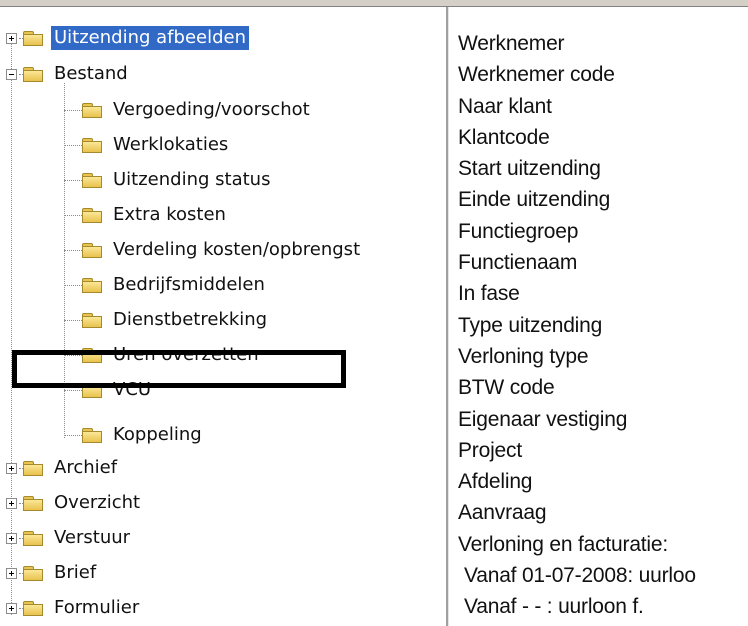 The height and width of the screenshot is (626, 748). I want to click on field-label: Start uitzending, so click(529, 169).